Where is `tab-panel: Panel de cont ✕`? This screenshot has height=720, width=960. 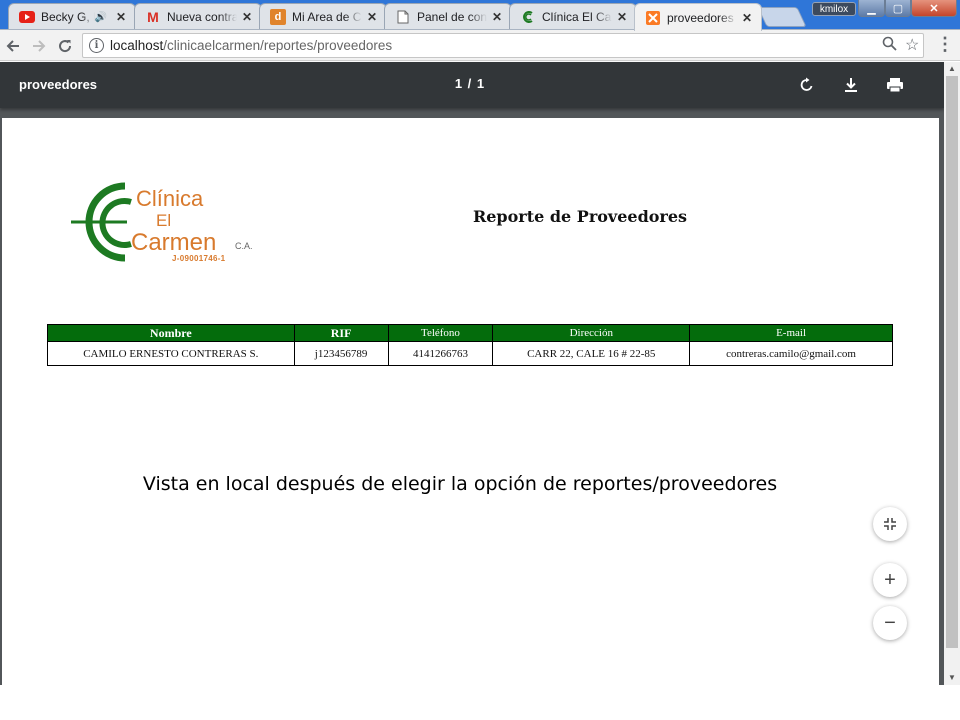 tab-panel: Panel de cont ✕ is located at coordinates (448, 16).